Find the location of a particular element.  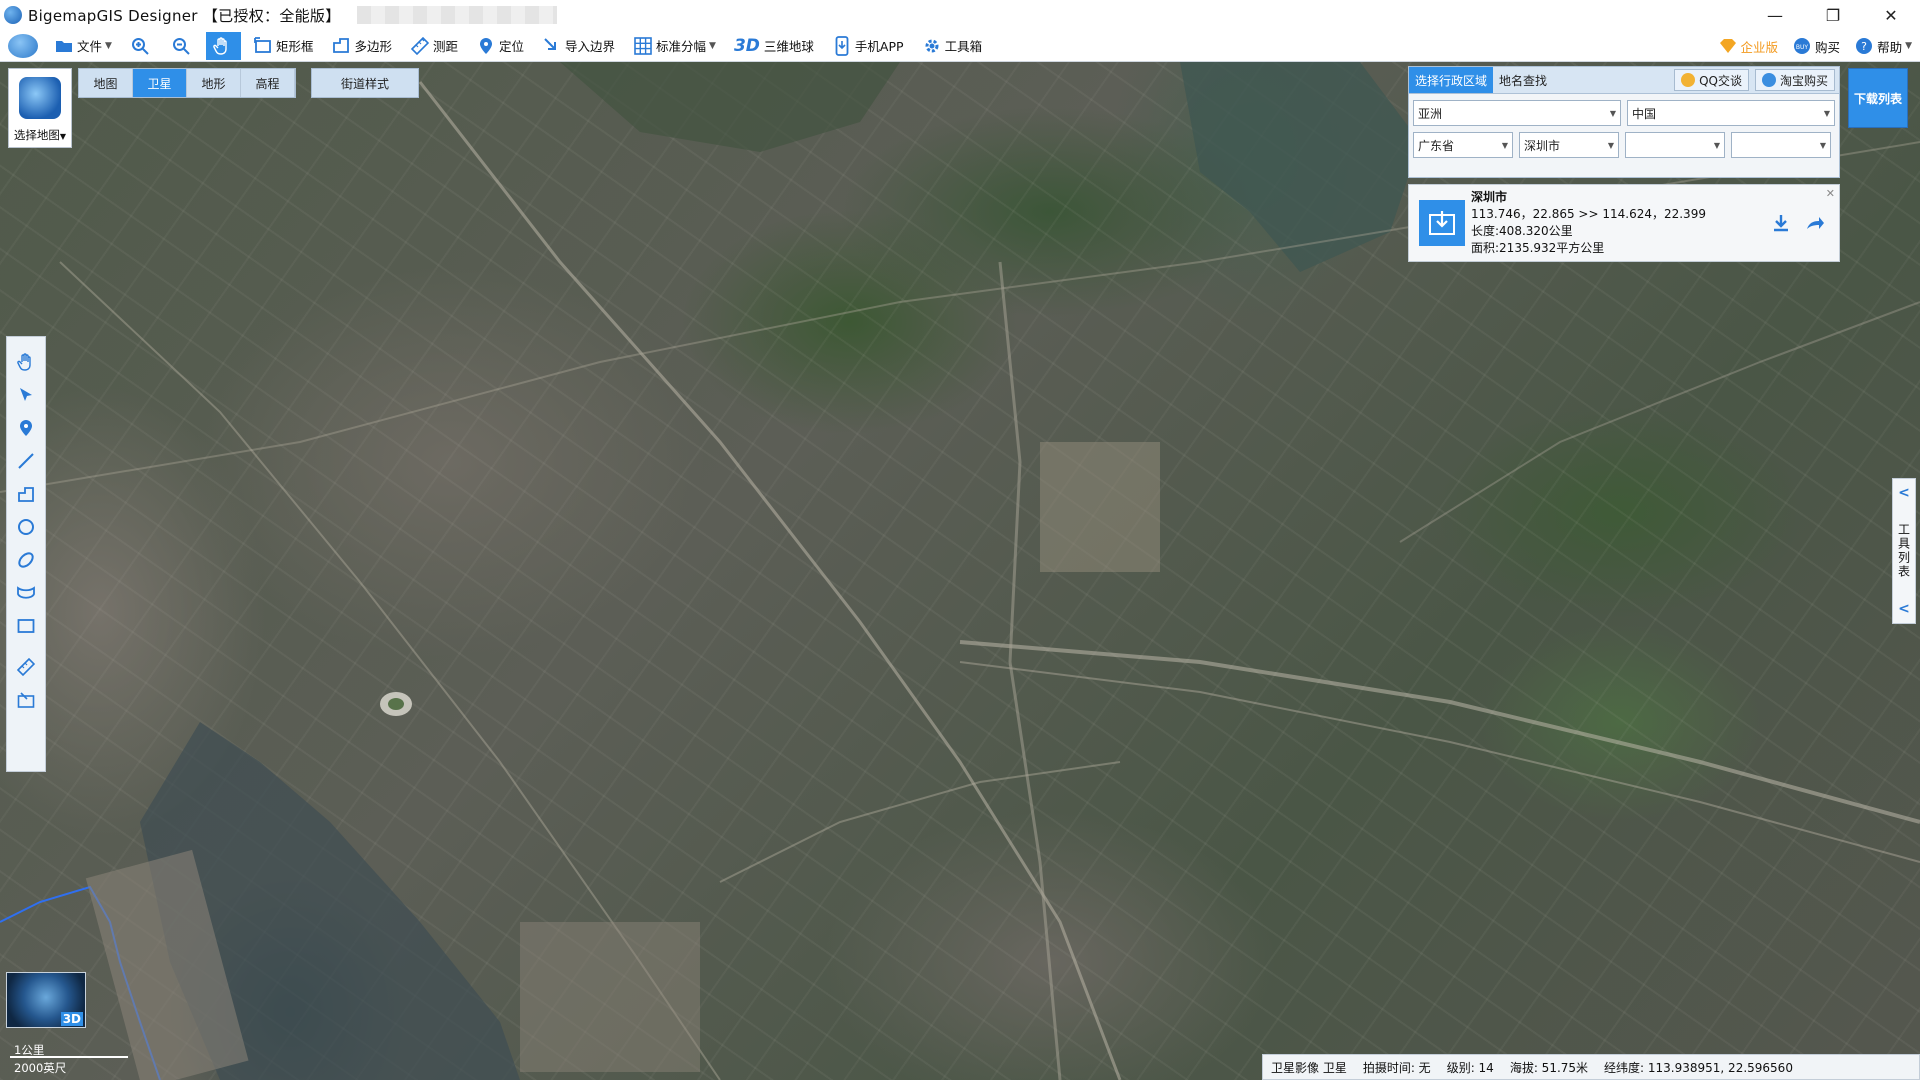

tab-elevation: 高程 is located at coordinates (268, 83).